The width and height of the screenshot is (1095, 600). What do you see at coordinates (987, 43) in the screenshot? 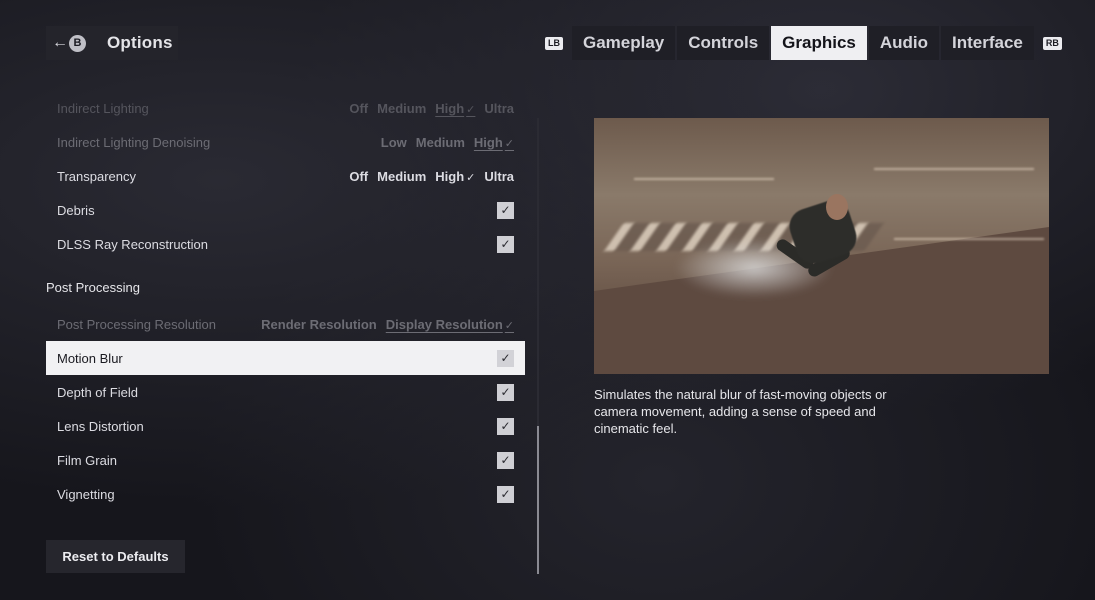
I see `tab-interface: Interface` at bounding box center [987, 43].